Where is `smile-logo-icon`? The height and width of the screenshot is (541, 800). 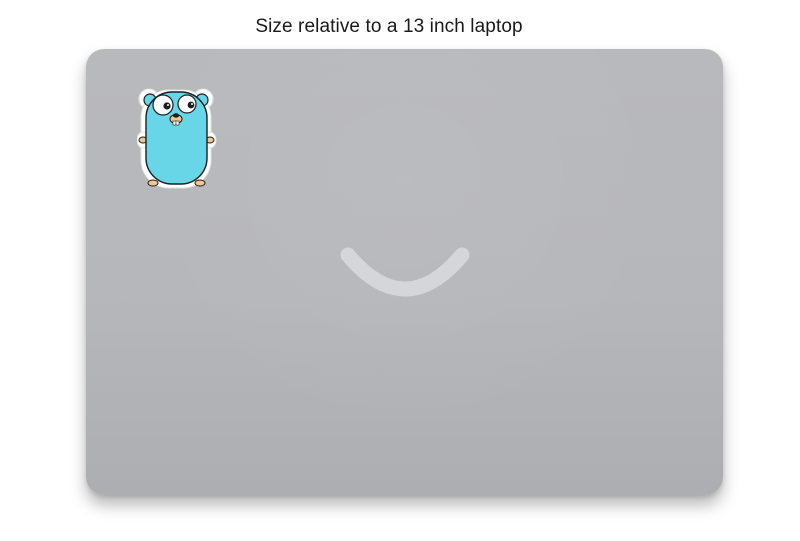 smile-logo-icon is located at coordinates (405, 272).